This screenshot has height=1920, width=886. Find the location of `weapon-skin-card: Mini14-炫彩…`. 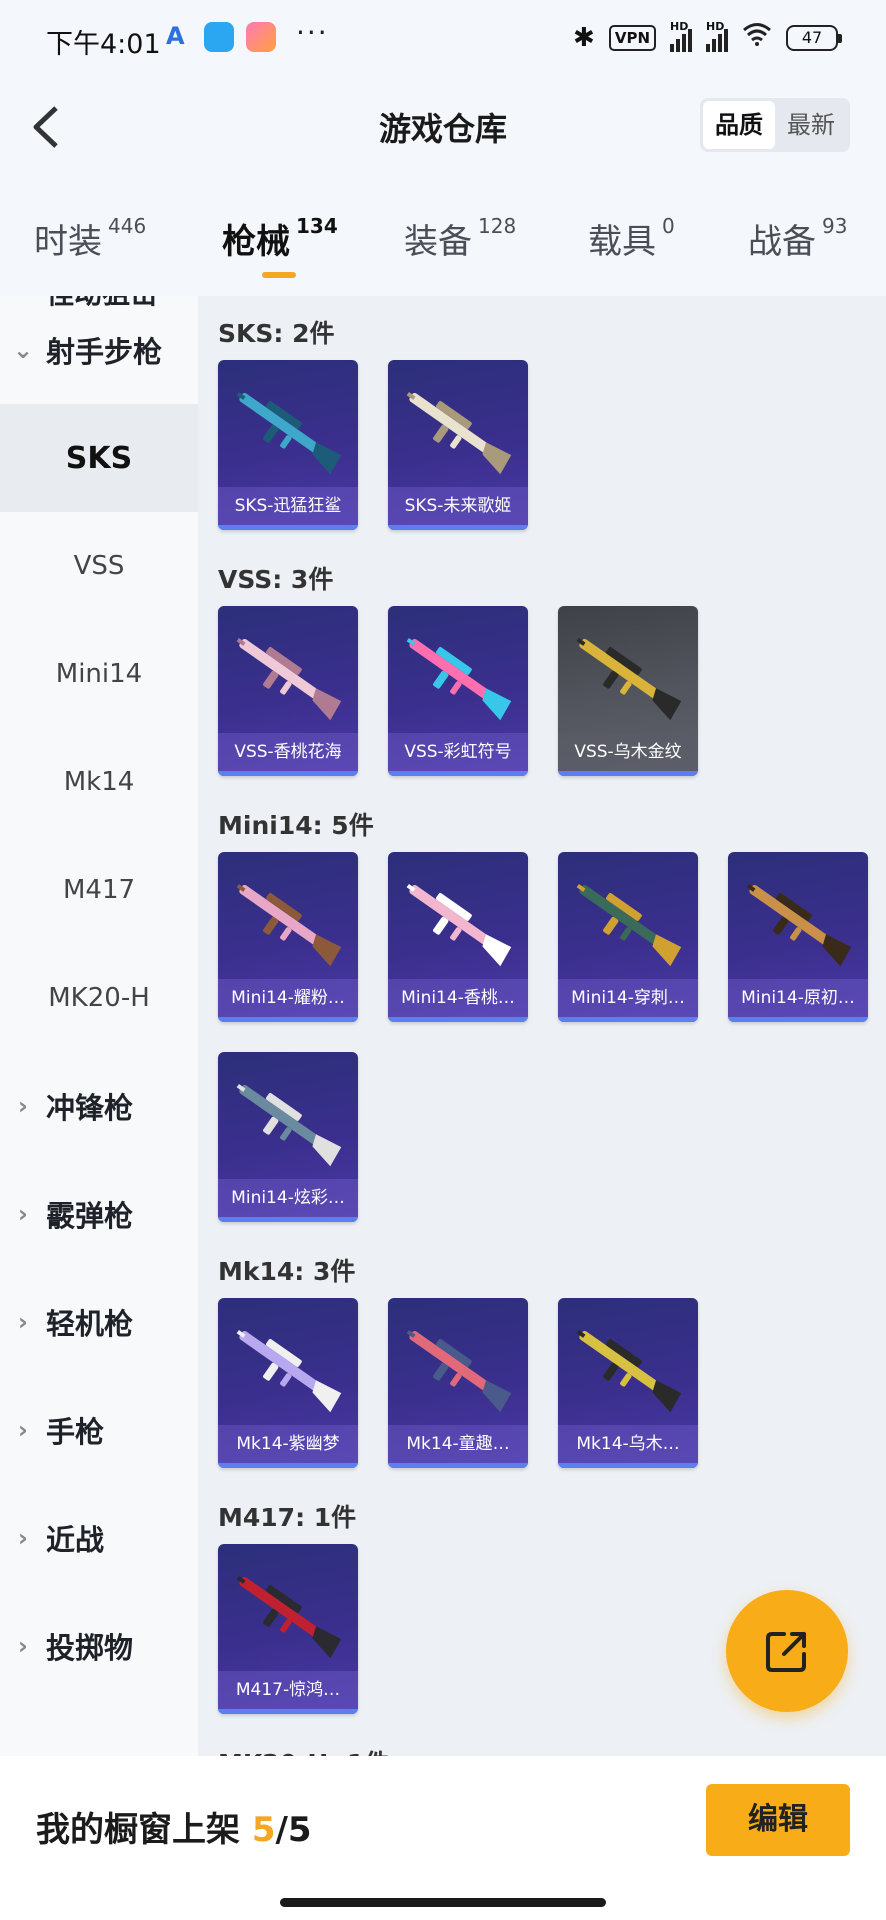

weapon-skin-card: Mini14-炫彩… is located at coordinates (288, 1137).